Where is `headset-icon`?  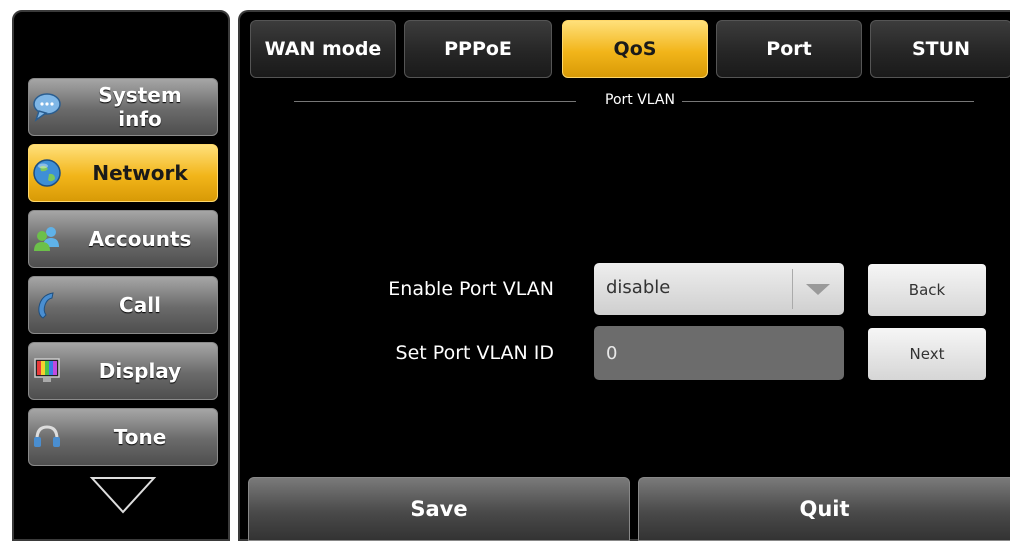
headset-icon is located at coordinates (47, 437).